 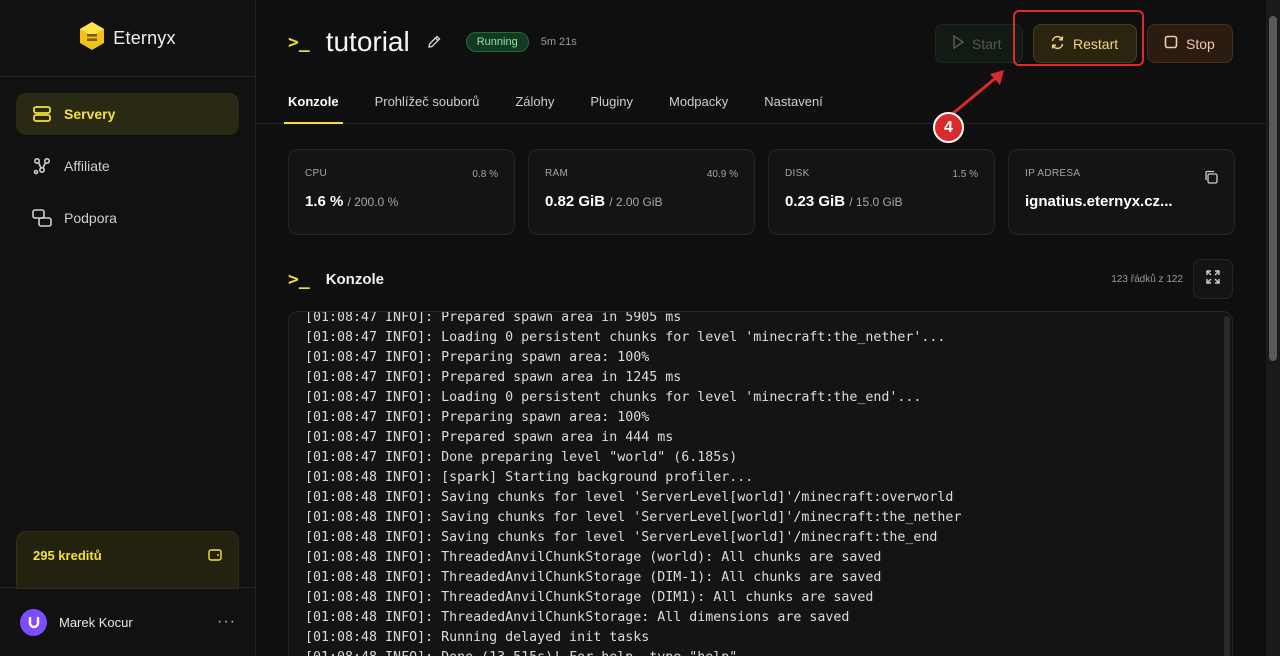 I want to click on wallet-icon, so click(x=215, y=557).